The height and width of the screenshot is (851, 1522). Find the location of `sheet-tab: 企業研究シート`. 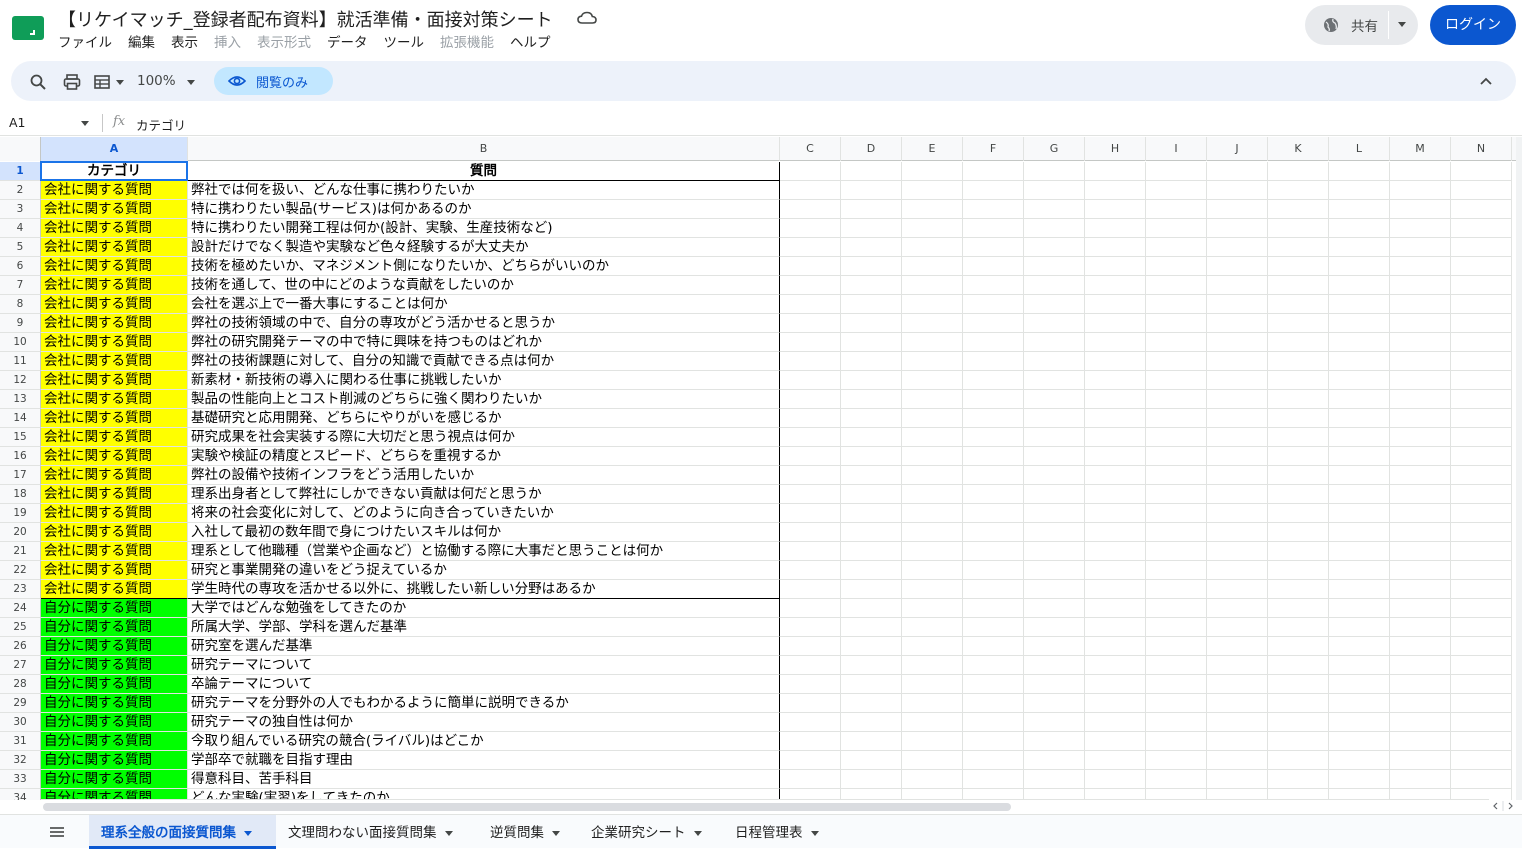

sheet-tab: 企業研究シート is located at coordinates (651, 832).